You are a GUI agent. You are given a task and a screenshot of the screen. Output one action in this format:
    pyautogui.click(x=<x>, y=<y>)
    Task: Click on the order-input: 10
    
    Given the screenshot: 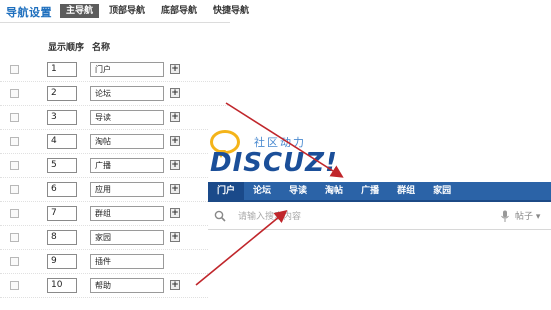 What is the action you would take?
    pyautogui.click(x=62, y=285)
    